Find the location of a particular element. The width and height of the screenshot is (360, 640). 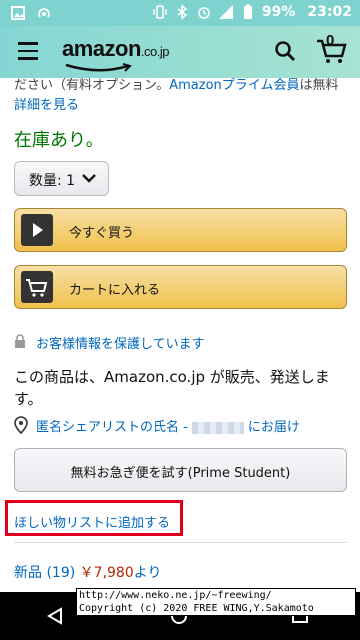

photo-notification-icon is located at coordinates (18, 13).